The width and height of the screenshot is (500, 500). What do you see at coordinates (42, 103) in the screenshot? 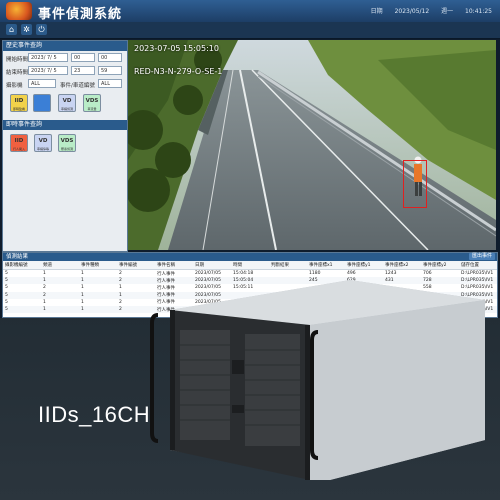
I see `blue-query-button` at bounding box center [42, 103].